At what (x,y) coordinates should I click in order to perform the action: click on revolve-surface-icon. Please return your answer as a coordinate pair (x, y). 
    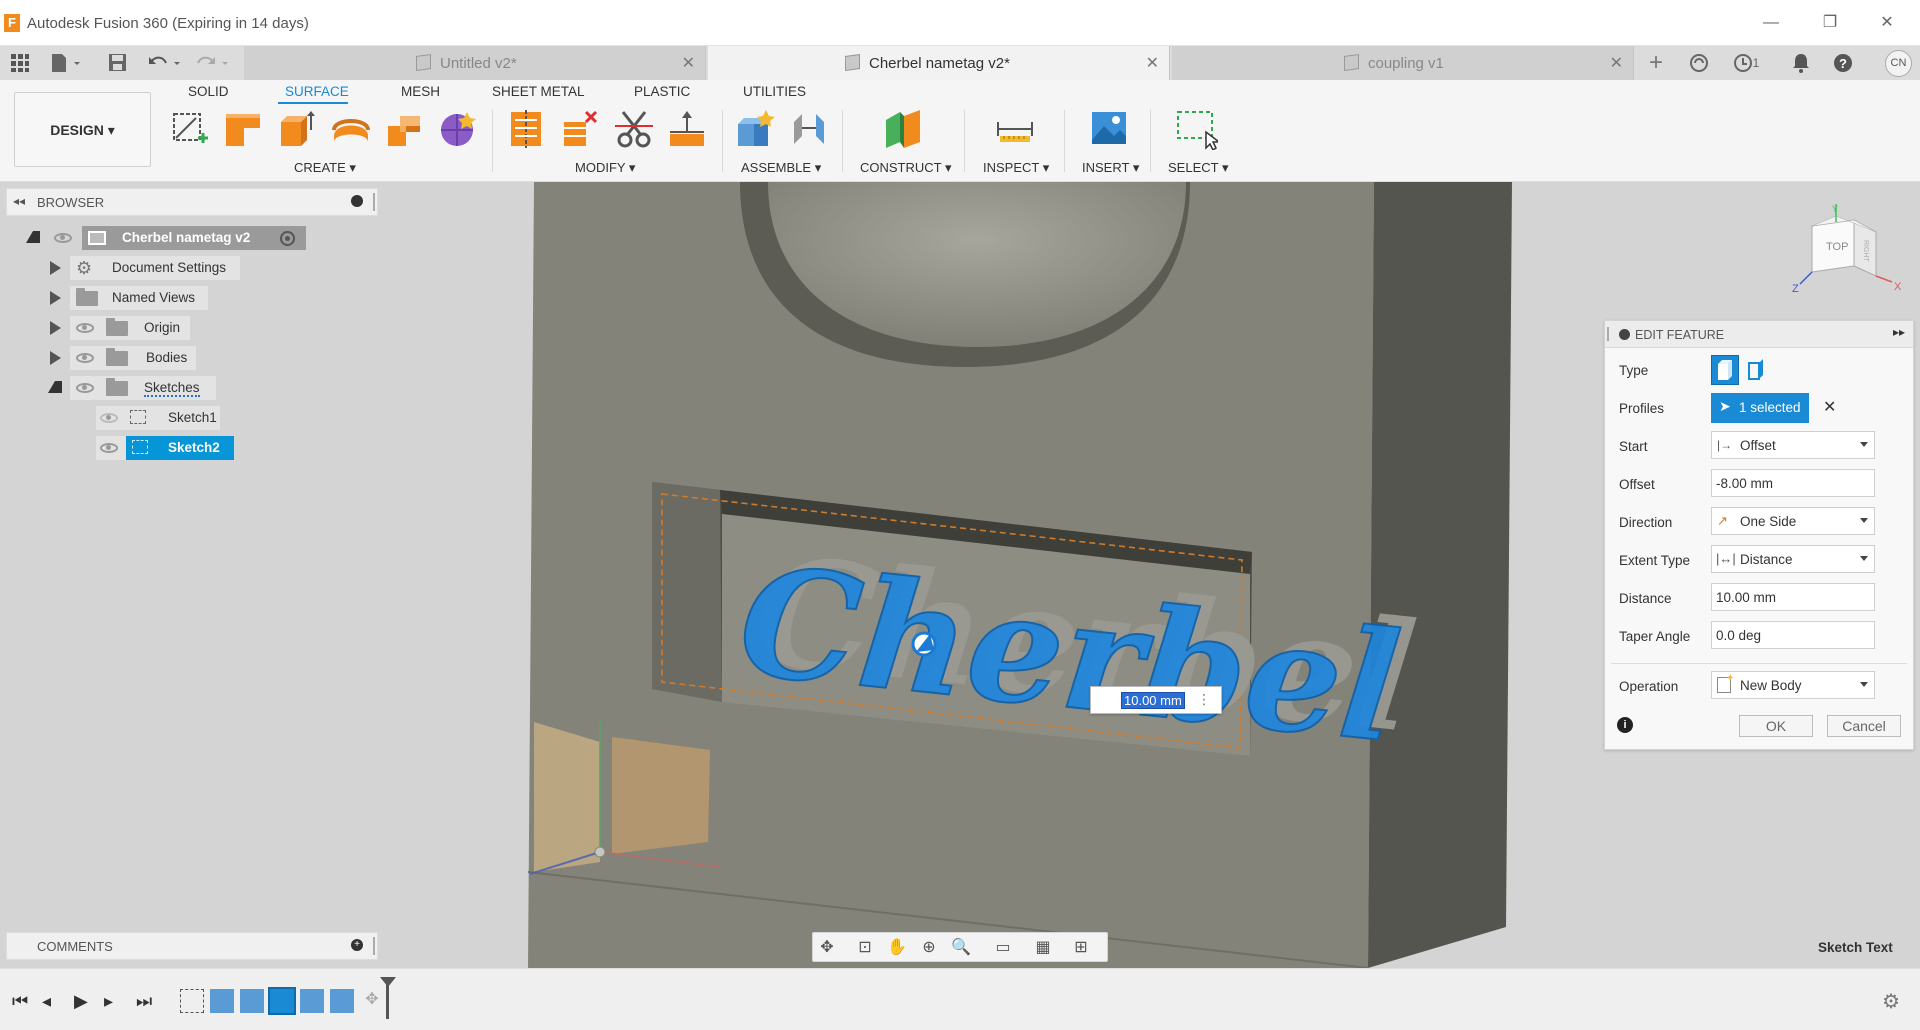
    Looking at the image, I should click on (351, 129).